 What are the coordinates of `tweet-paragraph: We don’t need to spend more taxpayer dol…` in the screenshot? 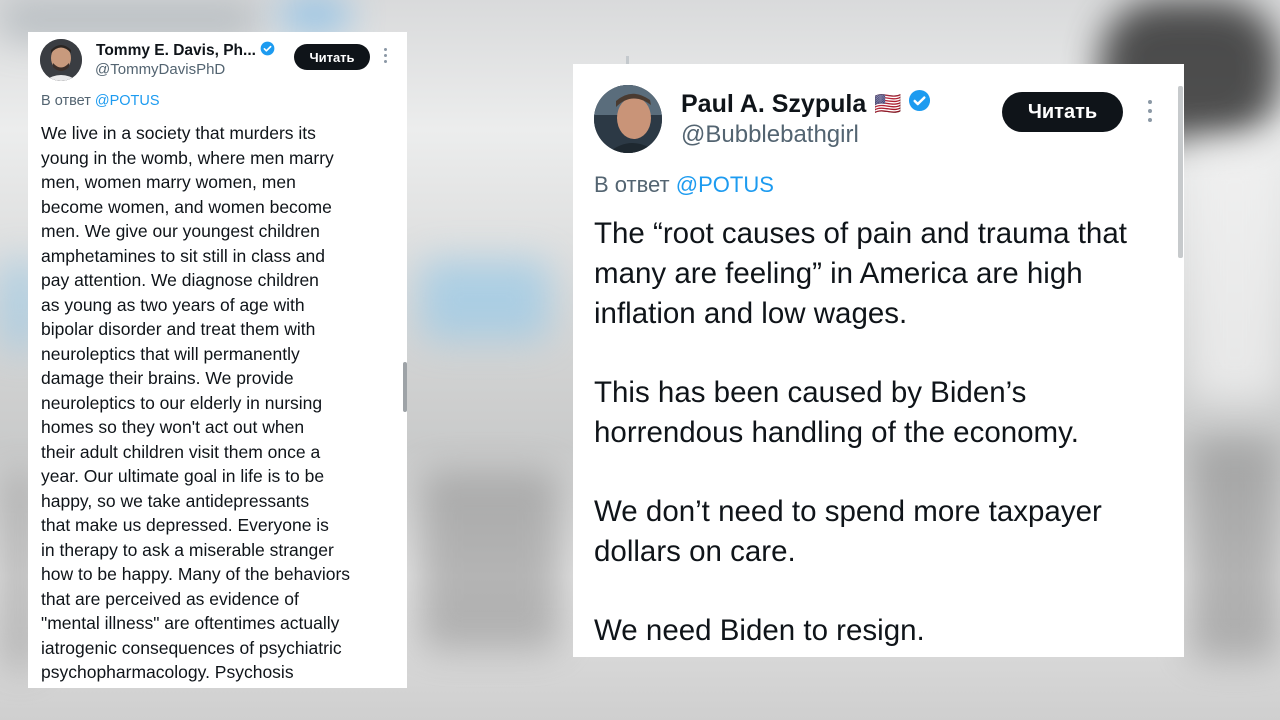 It's located at (848, 531).